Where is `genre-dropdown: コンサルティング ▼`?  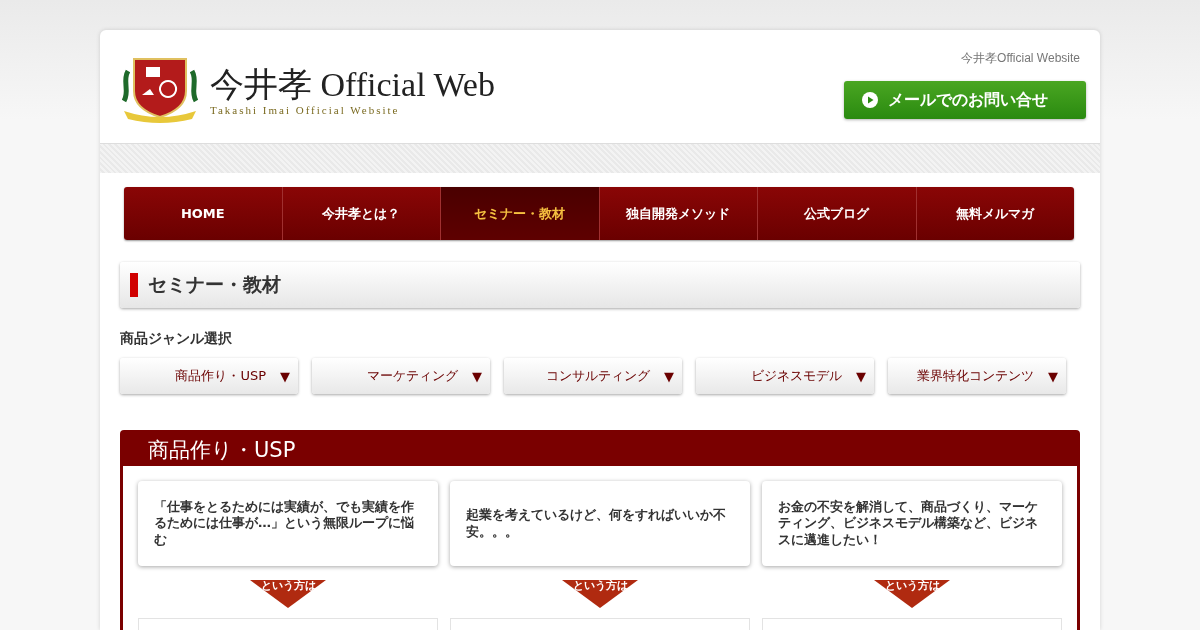 genre-dropdown: コンサルティング ▼ is located at coordinates (593, 376).